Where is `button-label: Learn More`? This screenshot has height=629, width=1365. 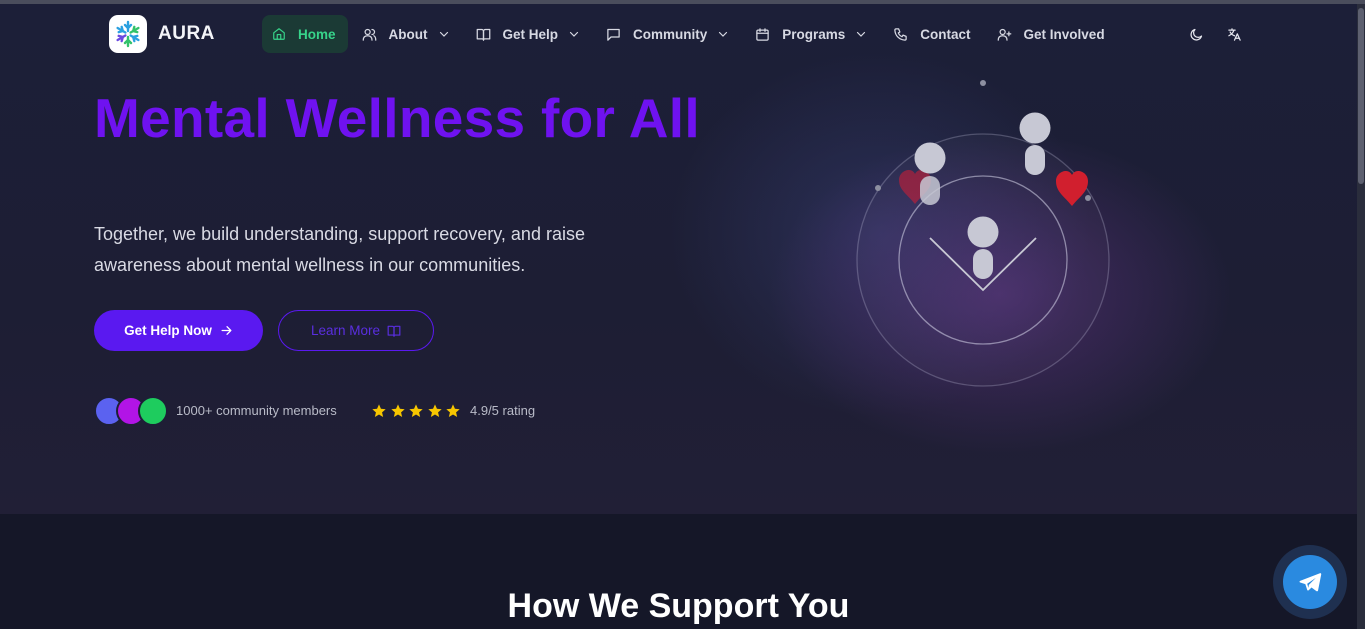 button-label: Learn More is located at coordinates (345, 330).